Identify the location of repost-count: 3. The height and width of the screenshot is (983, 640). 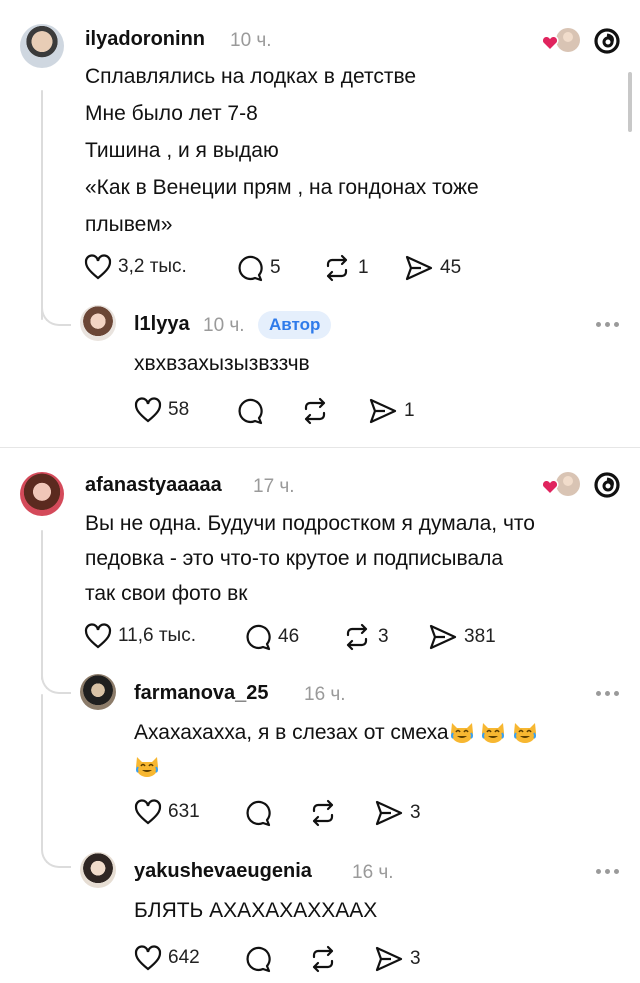
(383, 636).